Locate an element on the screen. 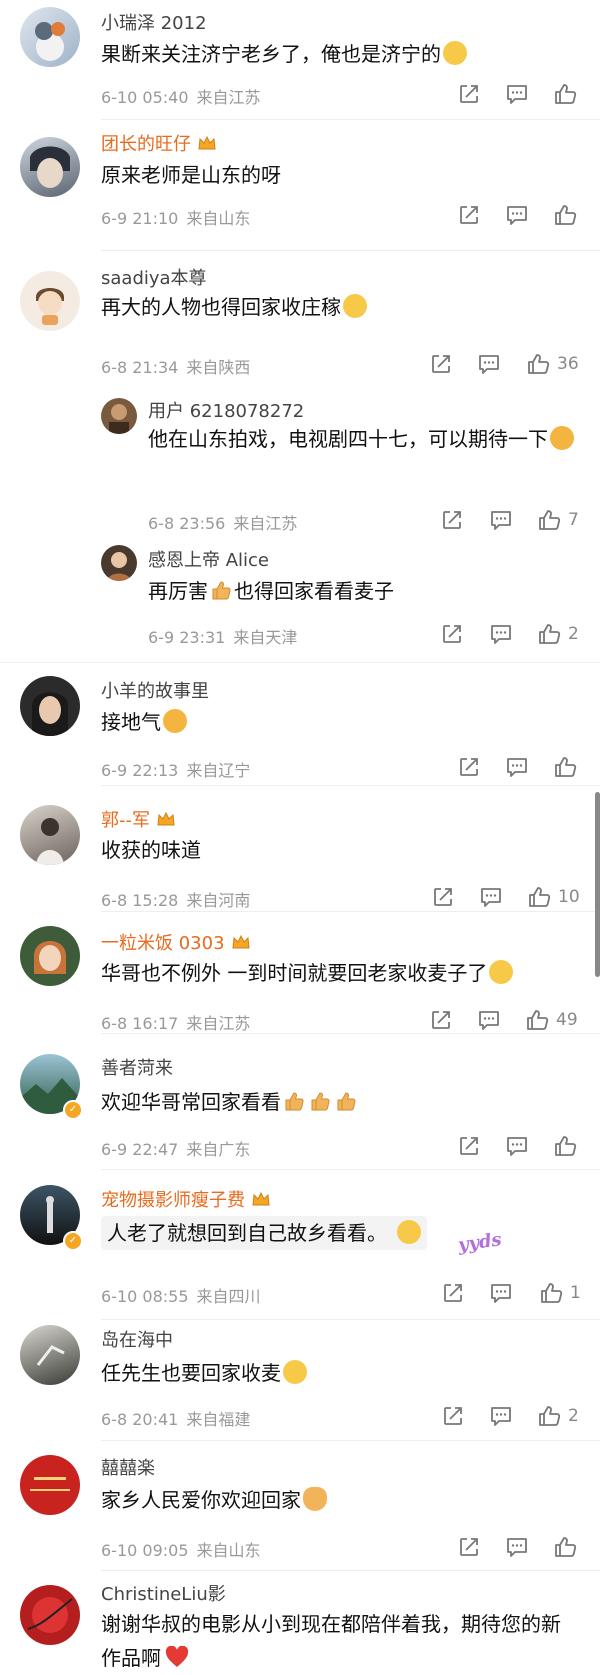 The height and width of the screenshot is (1675, 600). comment-meta: 6-9 22:13 来自辽宁 is located at coordinates (175, 769).